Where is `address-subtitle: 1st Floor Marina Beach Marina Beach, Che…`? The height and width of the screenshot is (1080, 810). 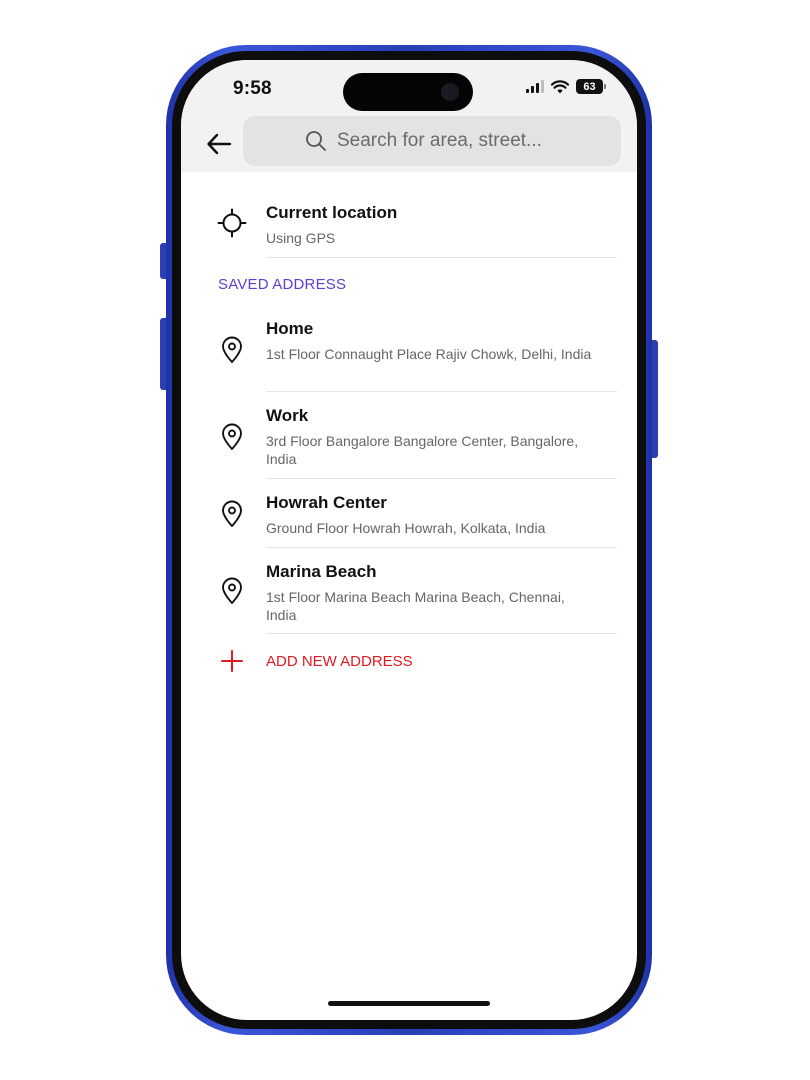 address-subtitle: 1st Floor Marina Beach Marina Beach, Che… is located at coordinates (415, 606).